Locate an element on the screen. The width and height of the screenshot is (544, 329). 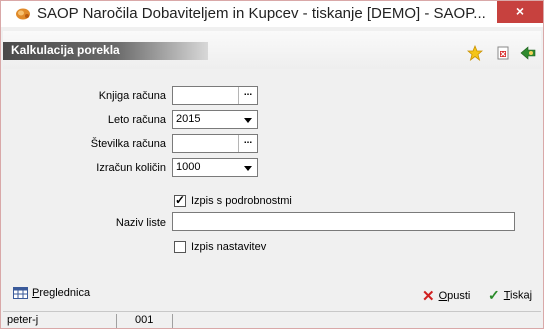
naziv-label: Naziv liste is located at coordinates (140, 223).